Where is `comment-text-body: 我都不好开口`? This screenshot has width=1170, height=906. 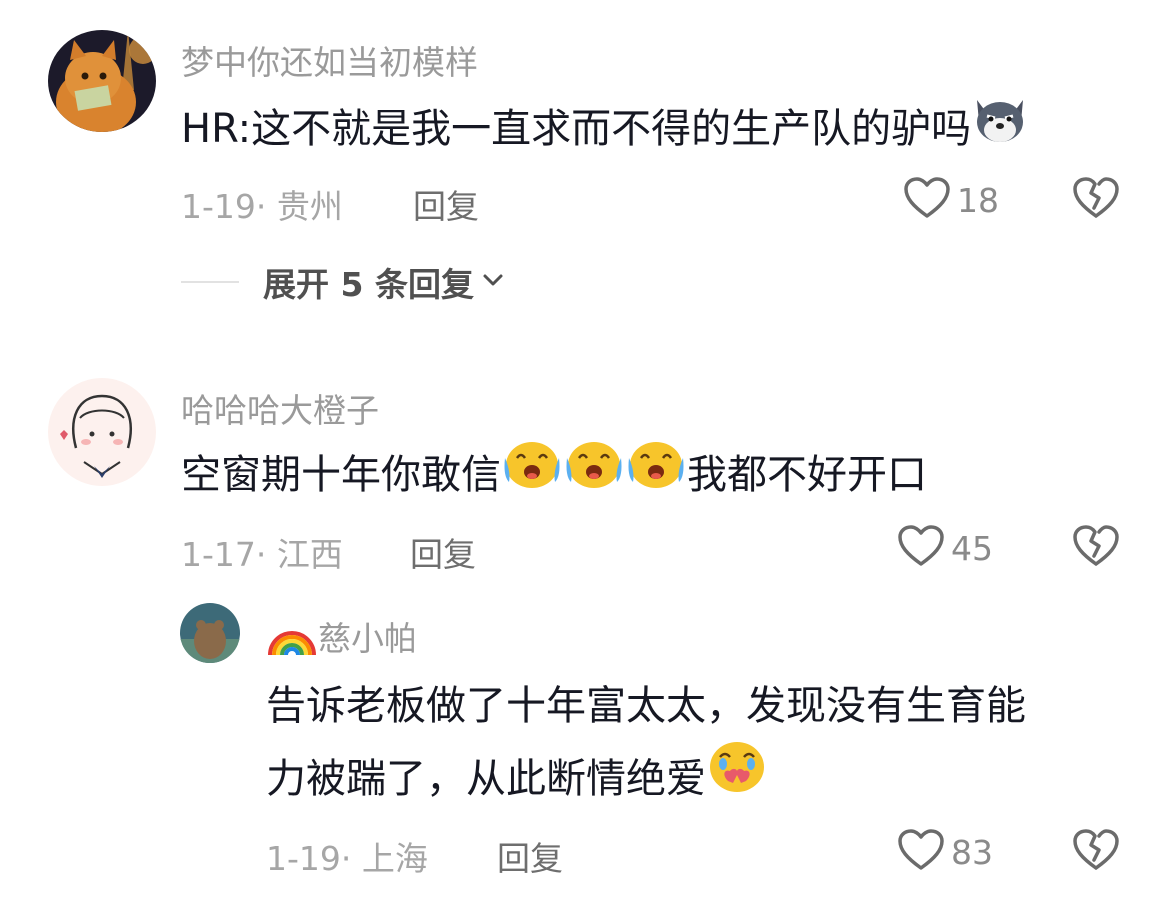 comment-text-body: 我都不好开口 is located at coordinates (807, 475).